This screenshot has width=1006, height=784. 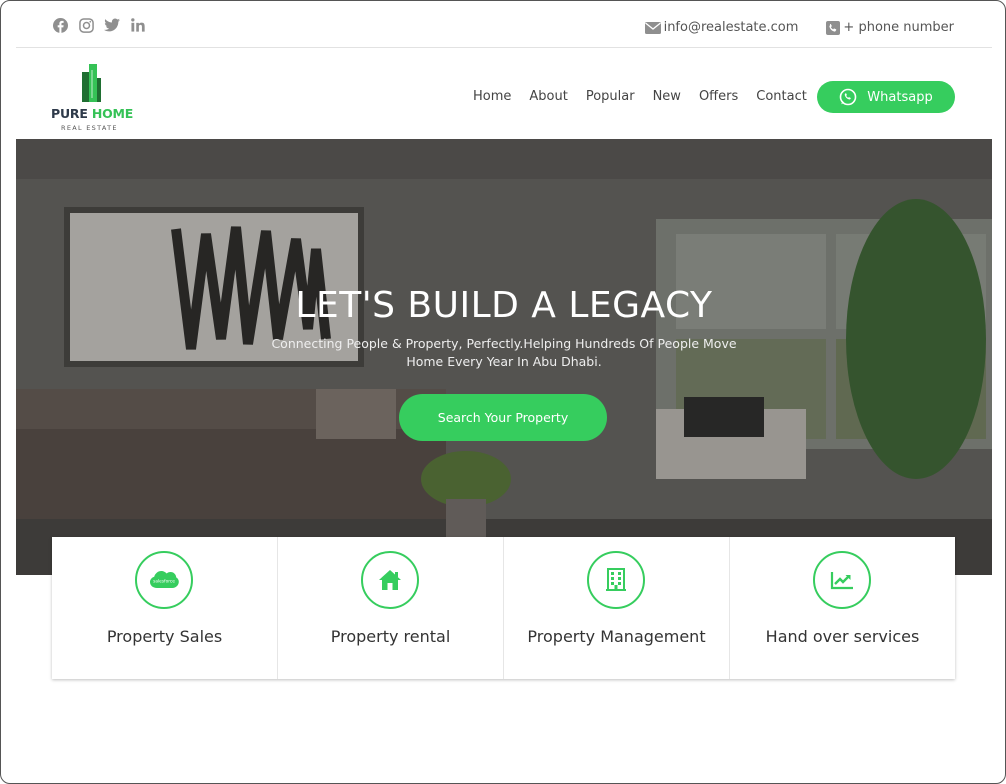 I want to click on logo: PURE HOME REAL ESTATE, so click(x=92, y=98).